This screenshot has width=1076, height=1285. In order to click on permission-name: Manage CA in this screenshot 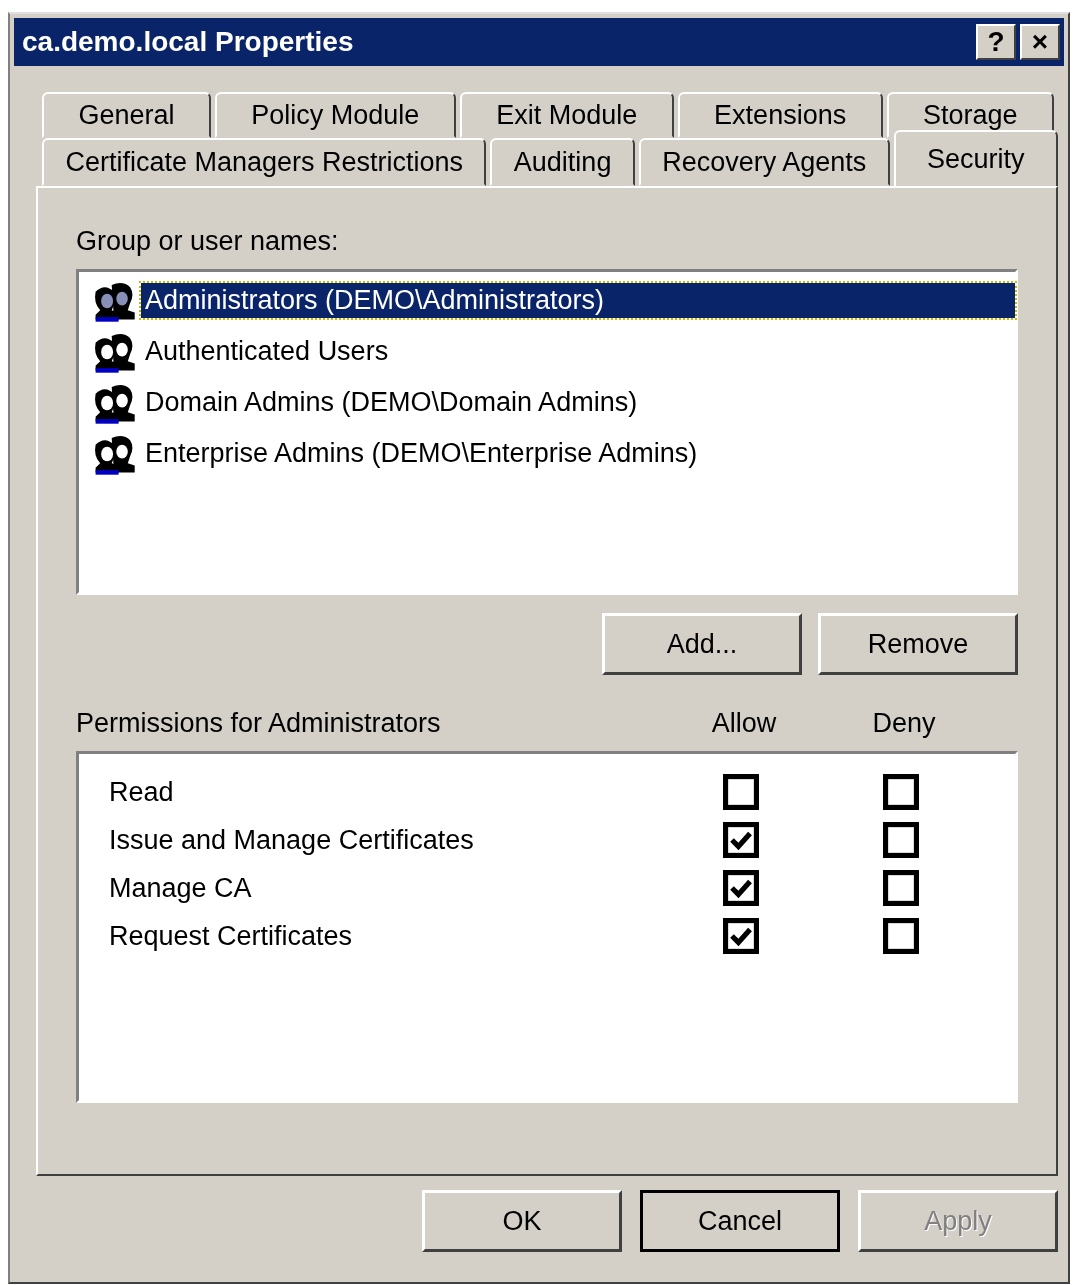, I will do `click(181, 888)`.